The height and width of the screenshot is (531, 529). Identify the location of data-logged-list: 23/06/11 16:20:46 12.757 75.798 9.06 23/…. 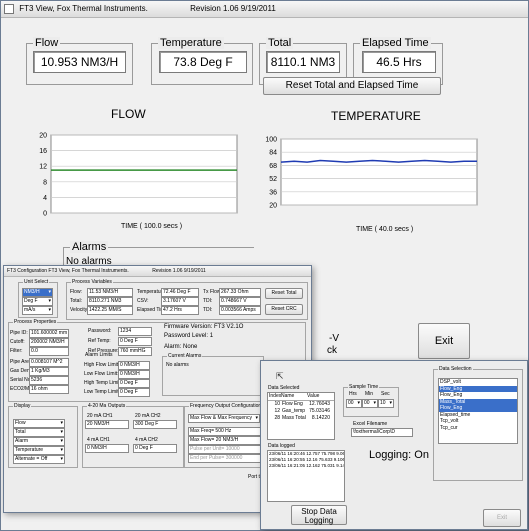
(306, 476).